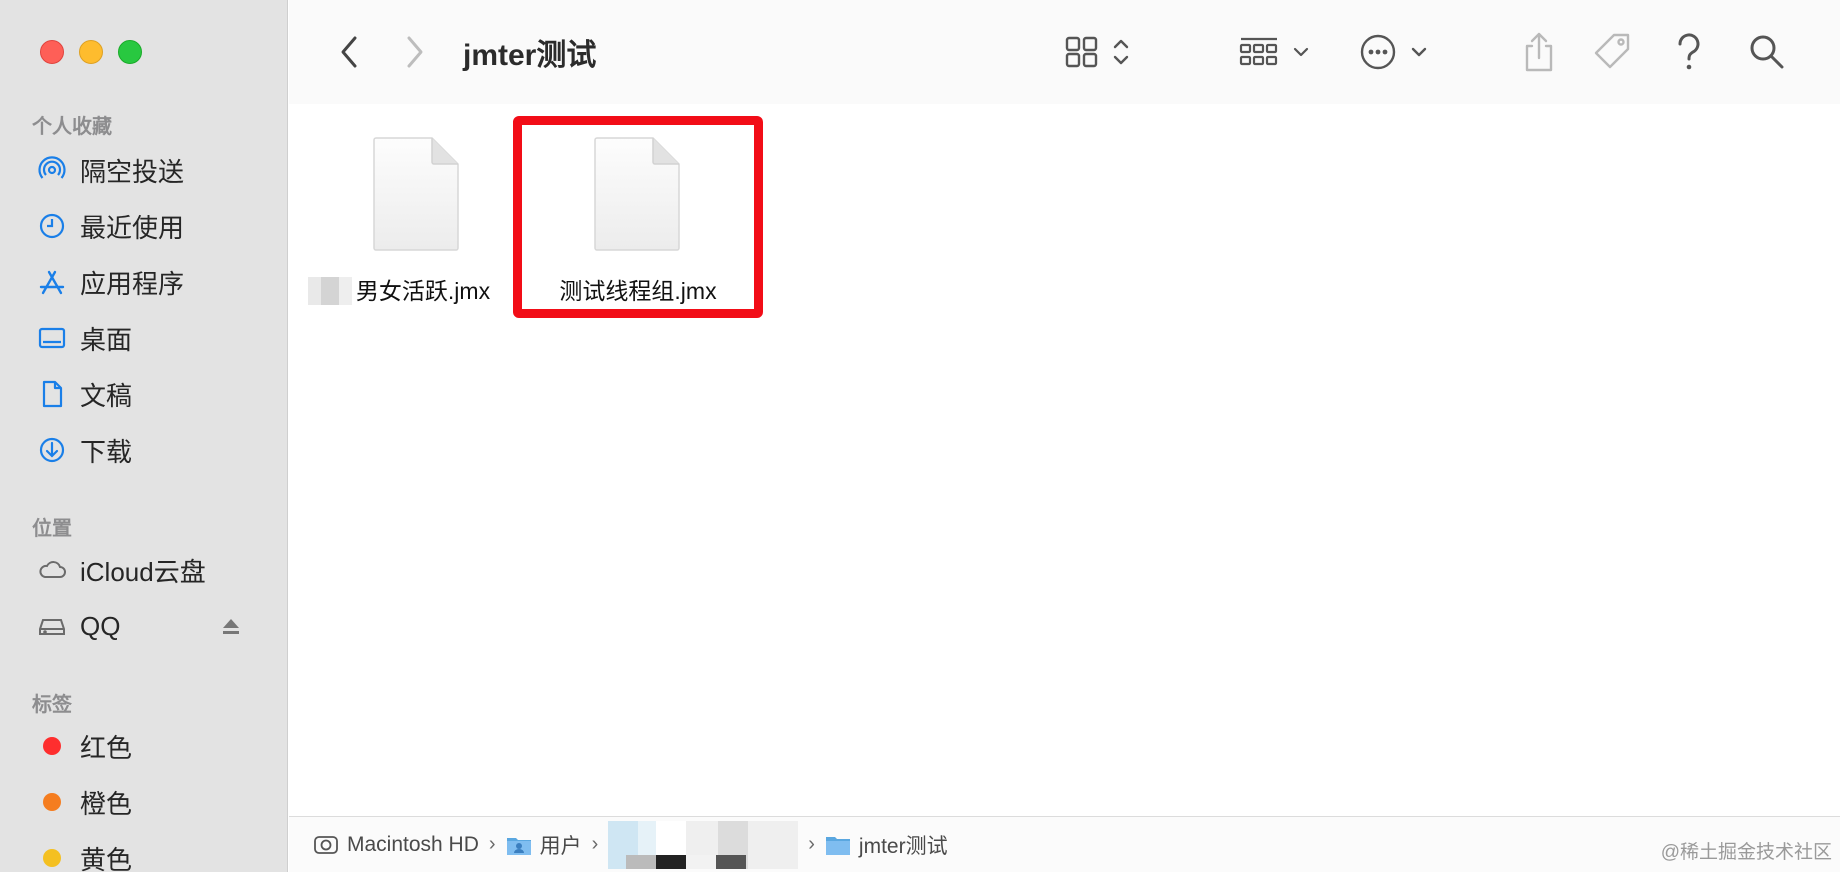 Image resolution: width=1840 pixels, height=872 pixels. I want to click on file-name-row: 男女活跃.jmx, so click(399, 289).